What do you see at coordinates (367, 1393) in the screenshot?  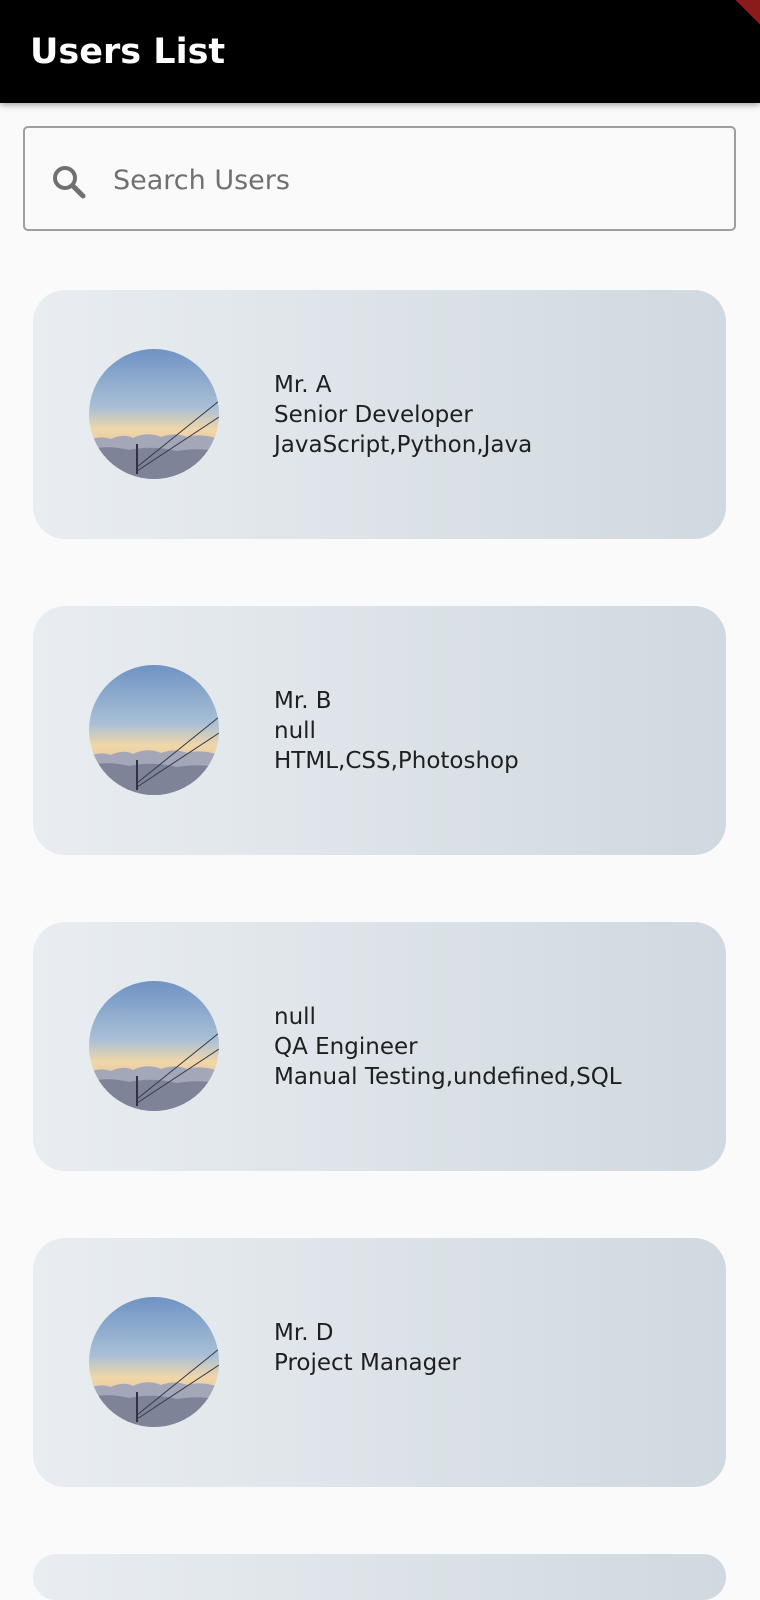 I see `user-skills` at bounding box center [367, 1393].